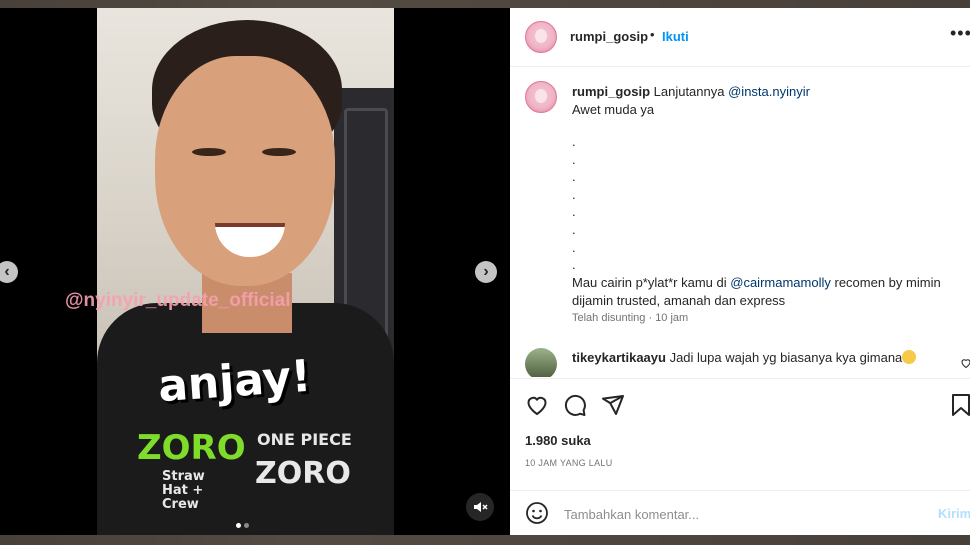 This screenshot has width=970, height=545. What do you see at coordinates (183, 476) in the screenshot?
I see `strawhat-line-1: Straw` at bounding box center [183, 476].